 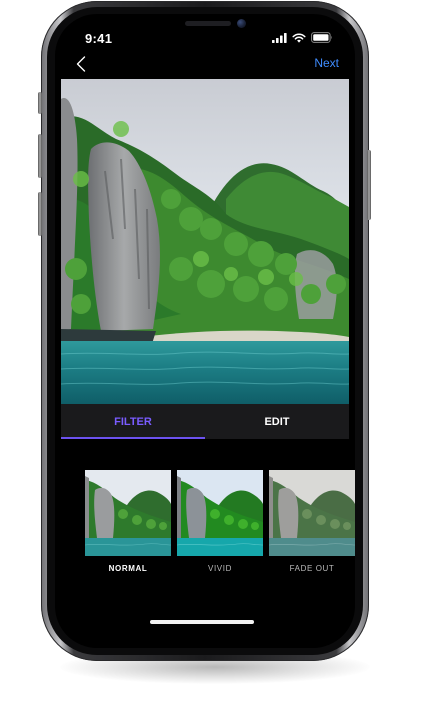 What do you see at coordinates (241, 23) in the screenshot?
I see `front-camera` at bounding box center [241, 23].